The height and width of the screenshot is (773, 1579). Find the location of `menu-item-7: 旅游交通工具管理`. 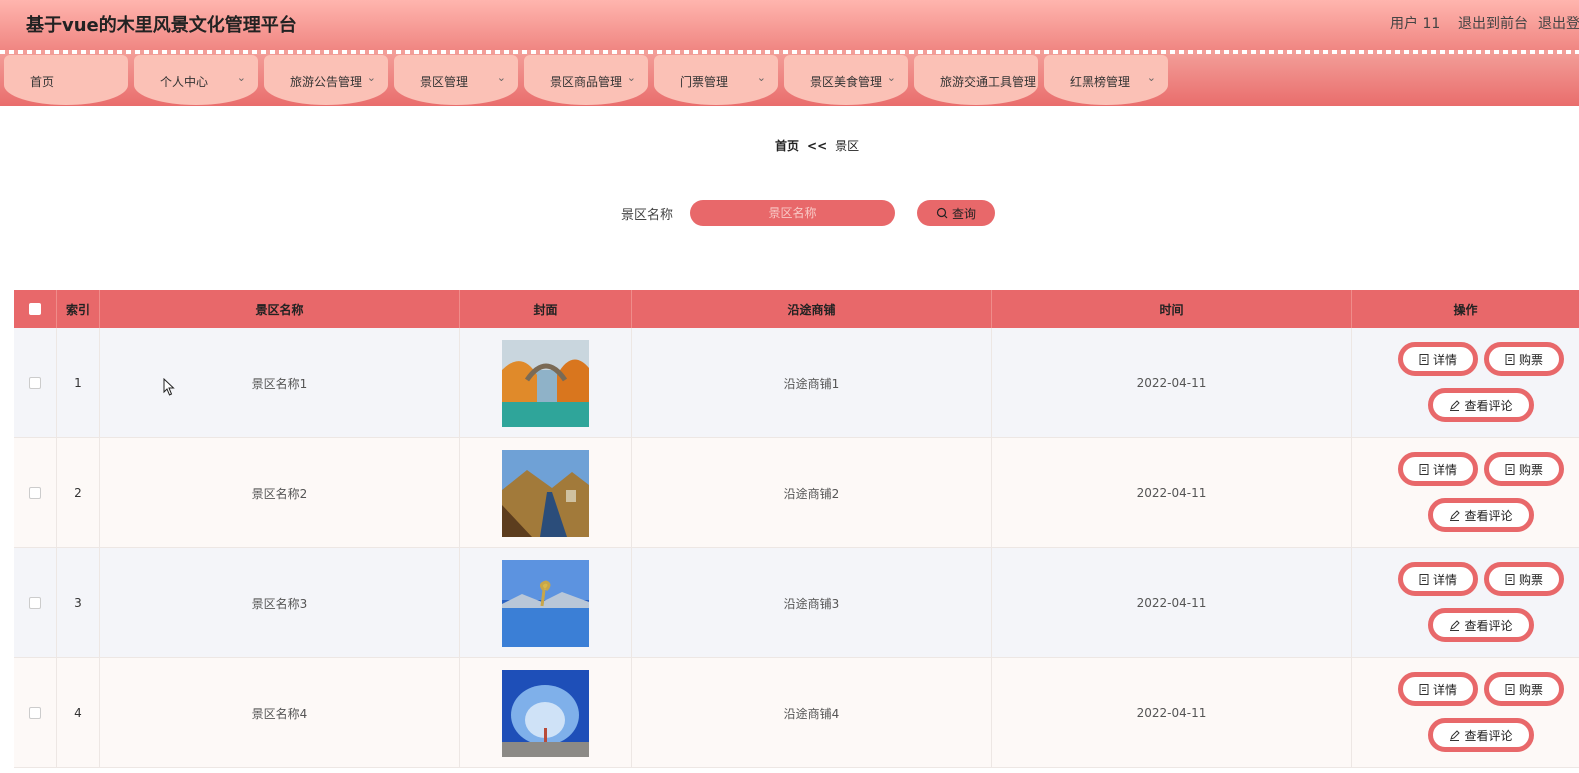

menu-item-7: 旅游交通工具管理 is located at coordinates (976, 80).